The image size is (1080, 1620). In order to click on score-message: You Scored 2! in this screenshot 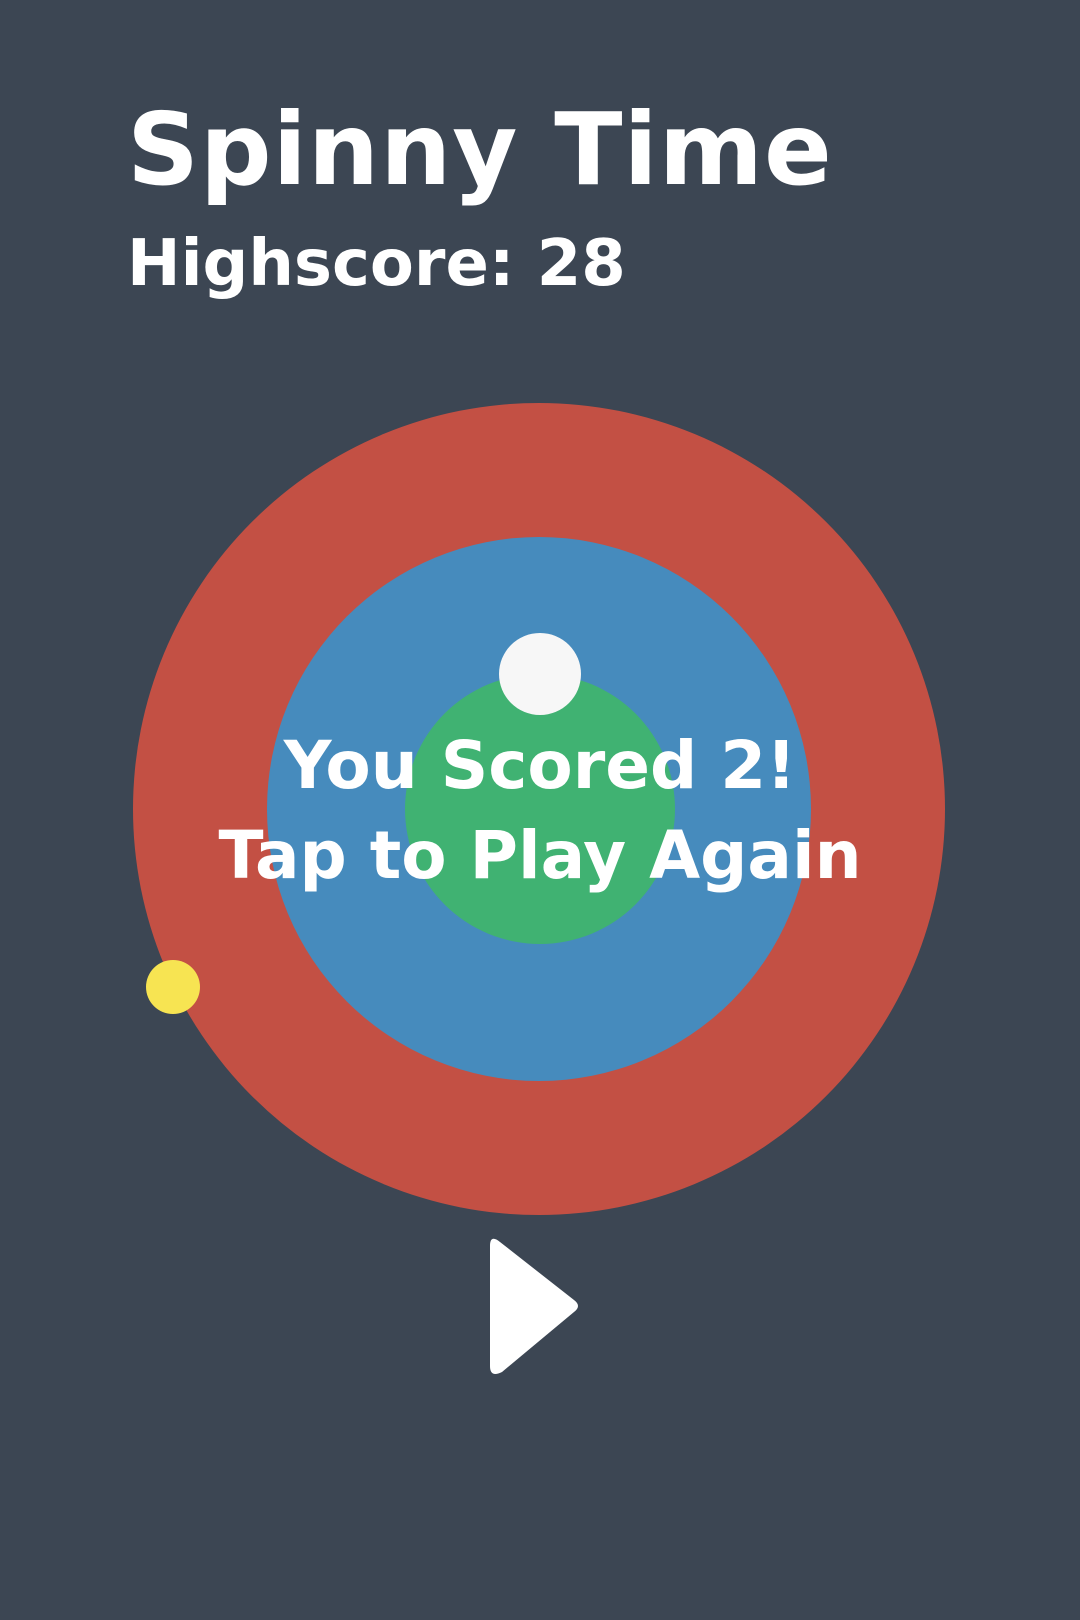, I will do `click(540, 765)`.